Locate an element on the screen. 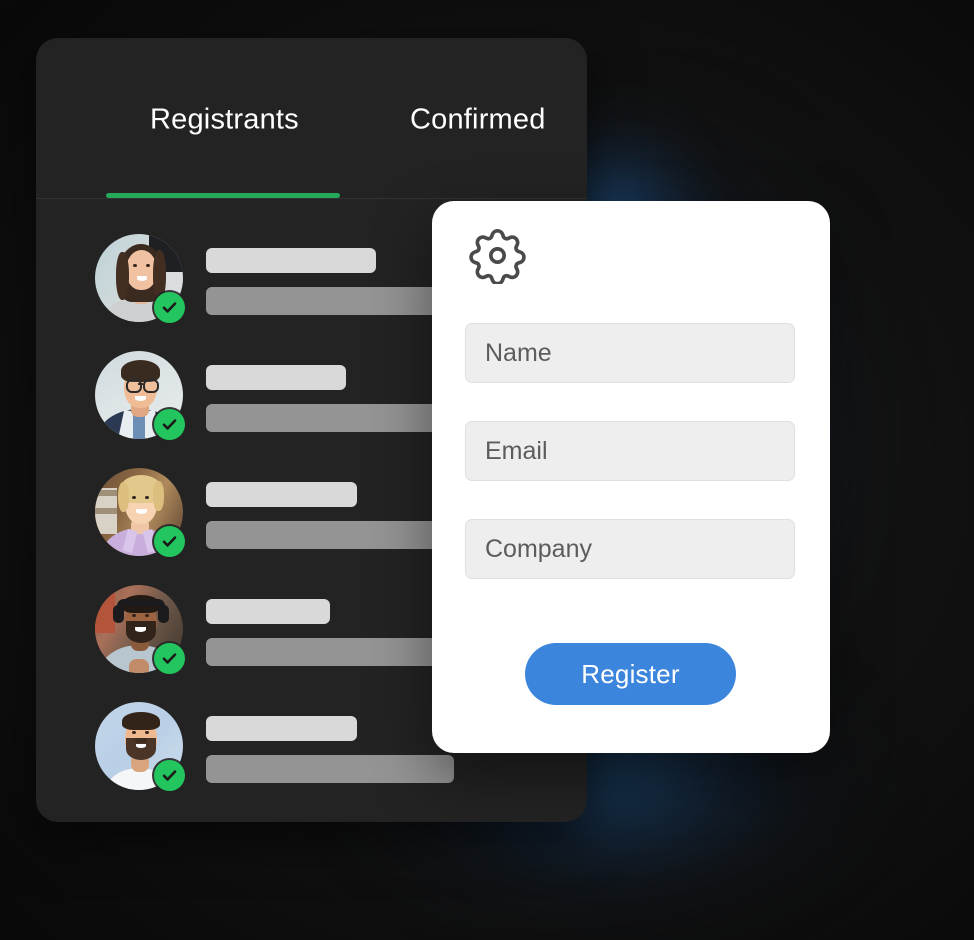  name-field: Name is located at coordinates (630, 353).